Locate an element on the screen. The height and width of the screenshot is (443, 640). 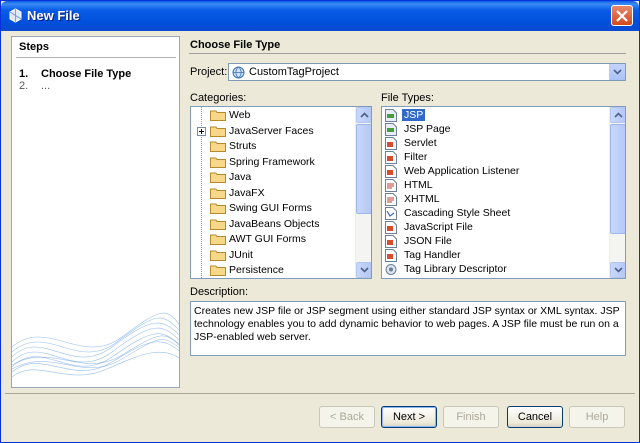
back-button: < Back is located at coordinates (347, 417).